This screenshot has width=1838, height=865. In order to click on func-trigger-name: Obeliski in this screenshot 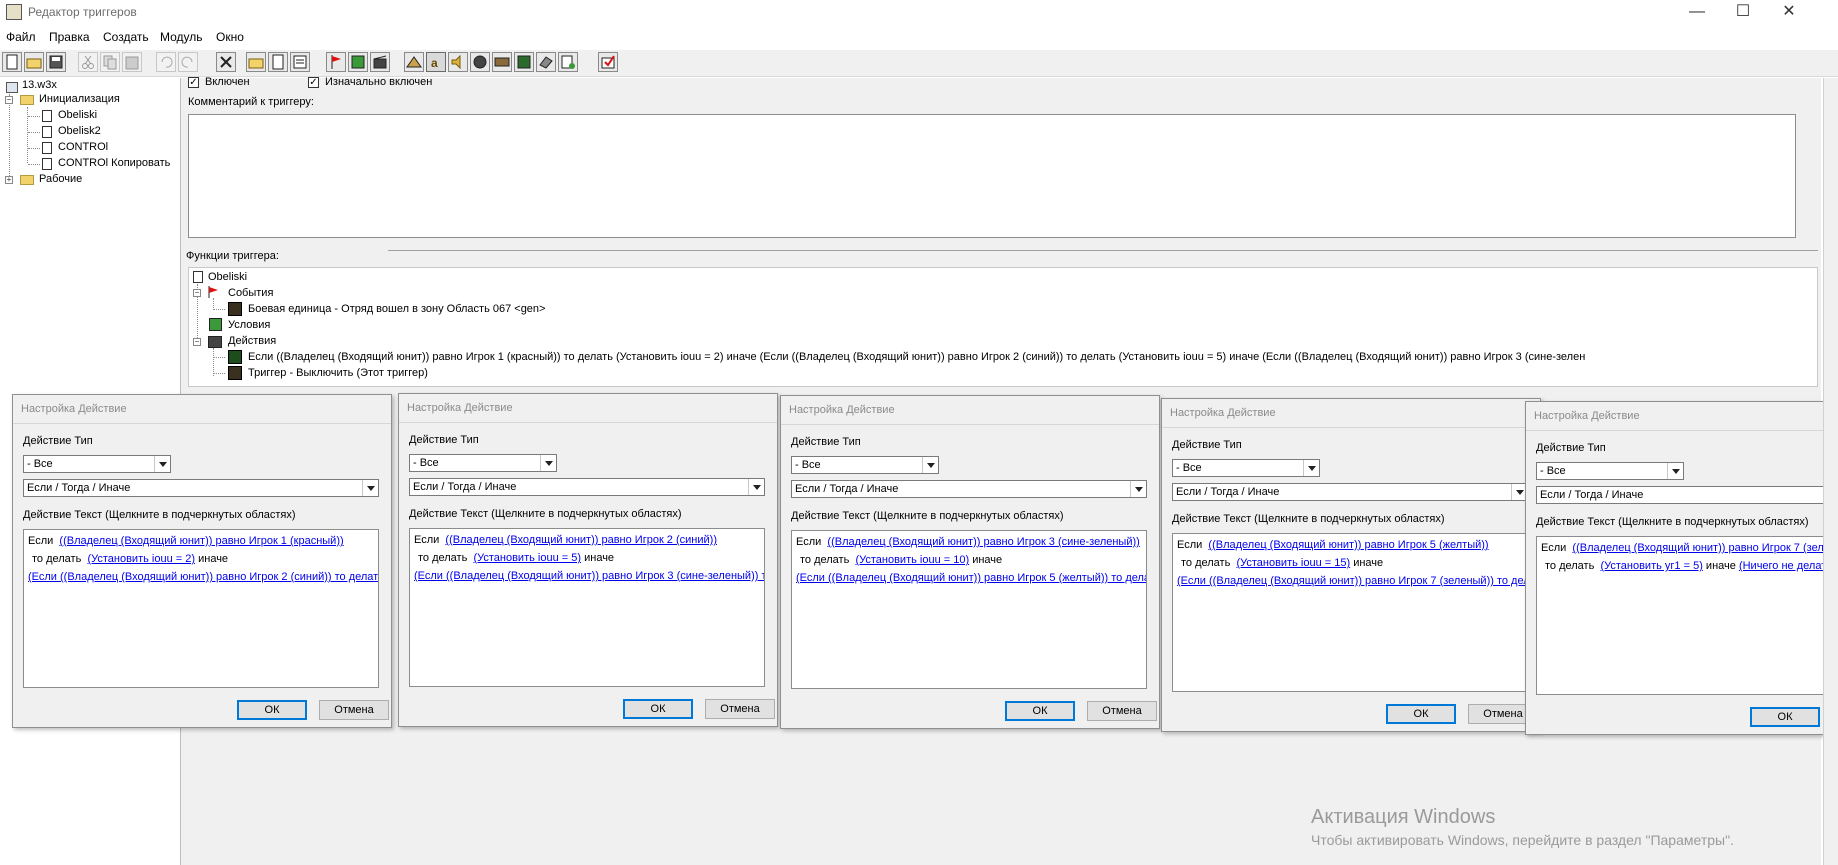, I will do `click(227, 277)`.